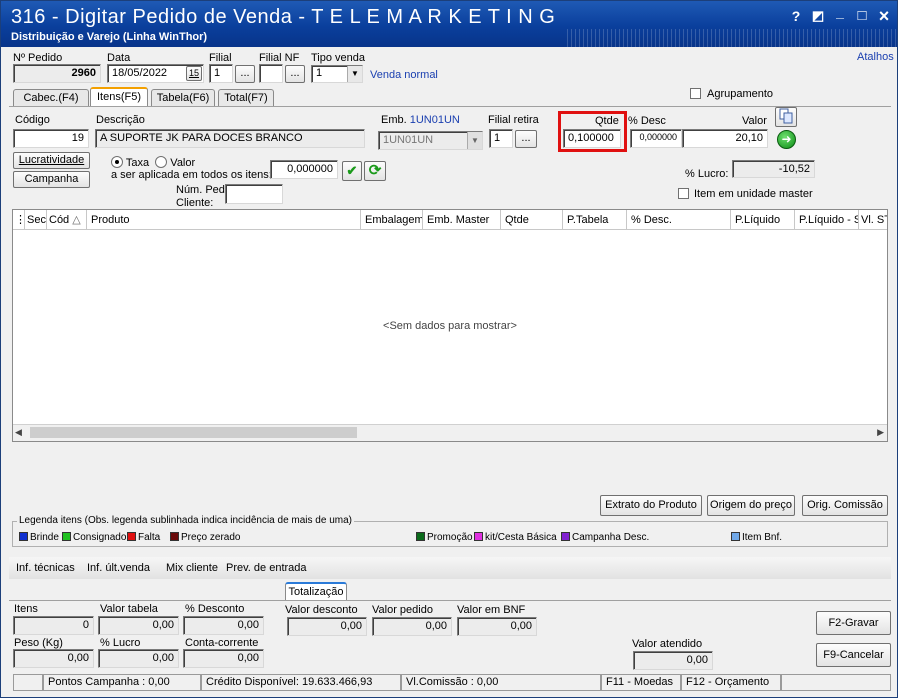  I want to click on plucro-field: 0,00, so click(138, 658).